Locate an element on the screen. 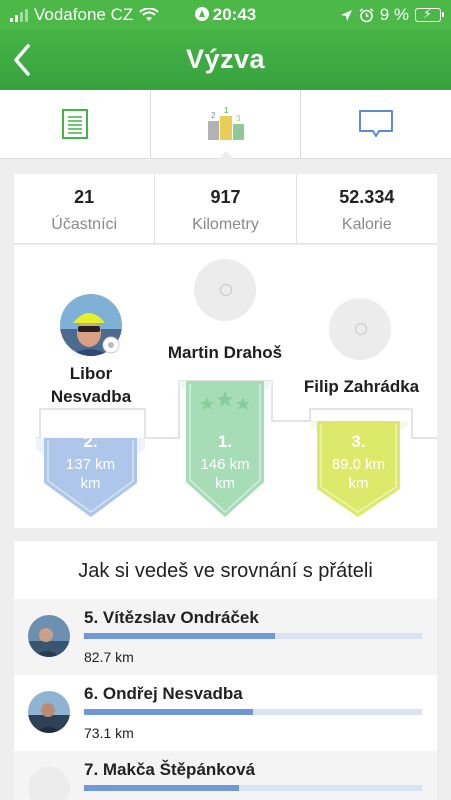  stat-value: 917 is located at coordinates (225, 197).